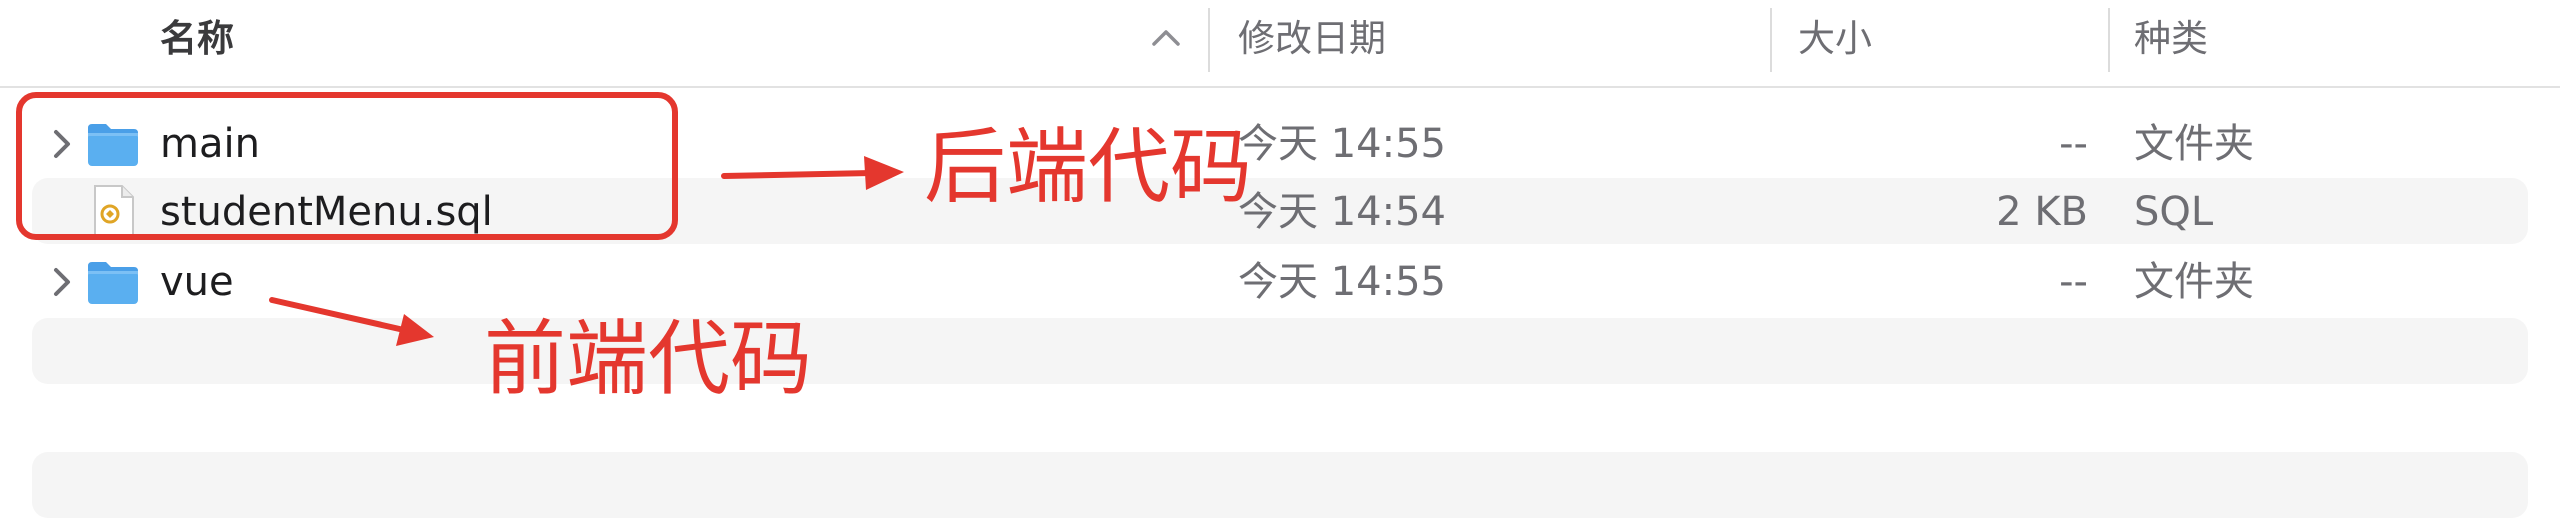 The width and height of the screenshot is (2560, 518). What do you see at coordinates (648, 359) in the screenshot?
I see `annotation-label-frontend: 前端代码` at bounding box center [648, 359].